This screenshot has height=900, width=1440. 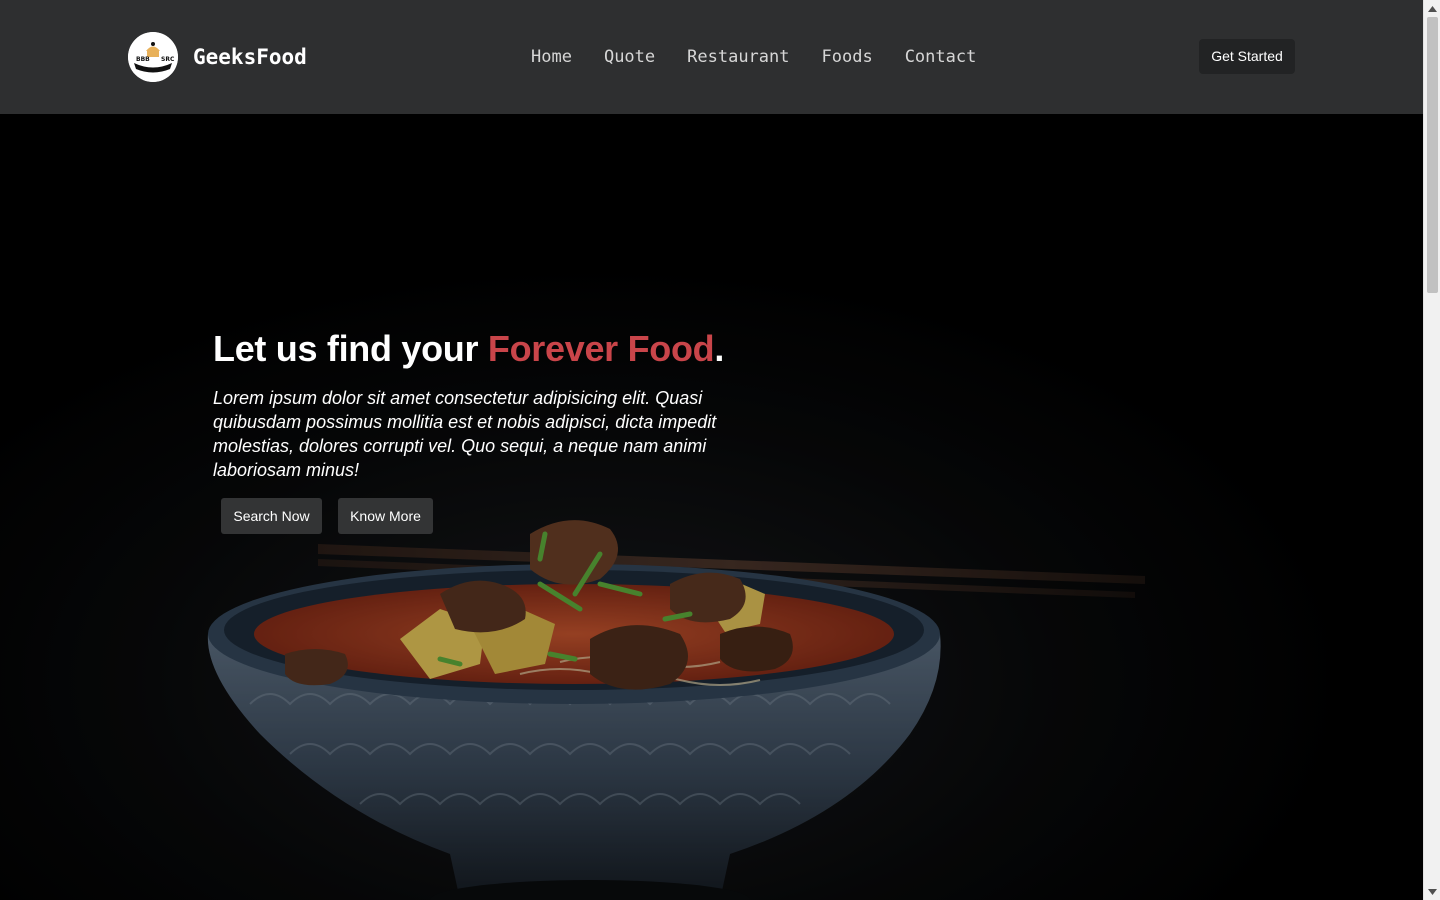 What do you see at coordinates (168, 59) in the screenshot?
I see `svg-text: SRC` at bounding box center [168, 59].